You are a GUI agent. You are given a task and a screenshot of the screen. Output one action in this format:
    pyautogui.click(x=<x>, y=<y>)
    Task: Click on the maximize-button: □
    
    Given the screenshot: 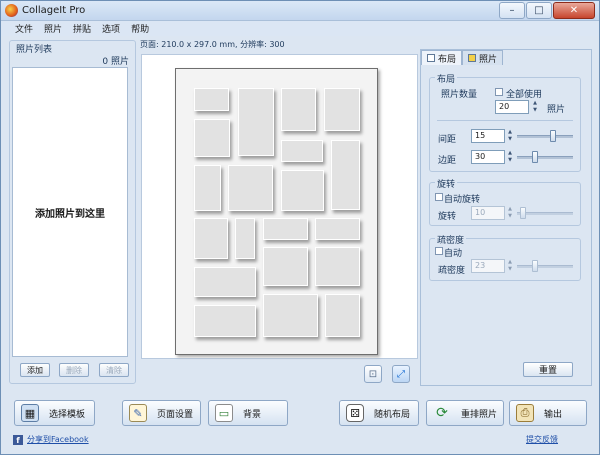 What is the action you would take?
    pyautogui.click(x=539, y=10)
    